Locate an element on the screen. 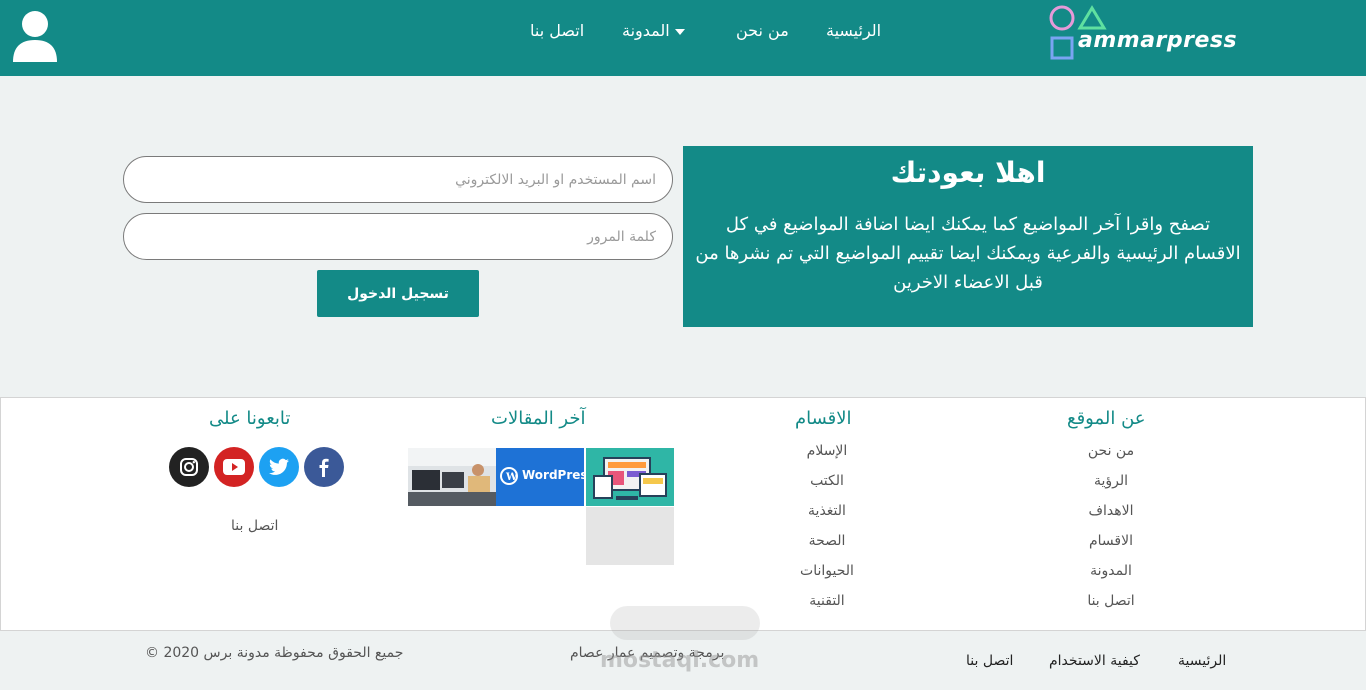 Image resolution: width=1366 pixels, height=690 pixels. wordpress-label: WordPress is located at coordinates (553, 475).